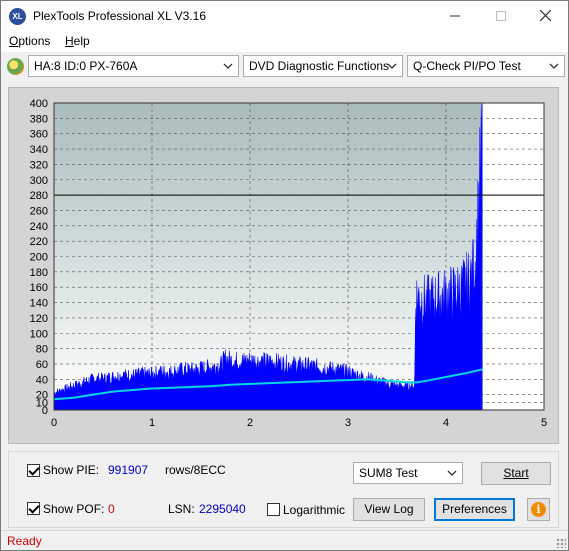 This screenshot has height=551, width=569. What do you see at coordinates (42, 350) in the screenshot?
I see `y-tick-label: 80` at bounding box center [42, 350].